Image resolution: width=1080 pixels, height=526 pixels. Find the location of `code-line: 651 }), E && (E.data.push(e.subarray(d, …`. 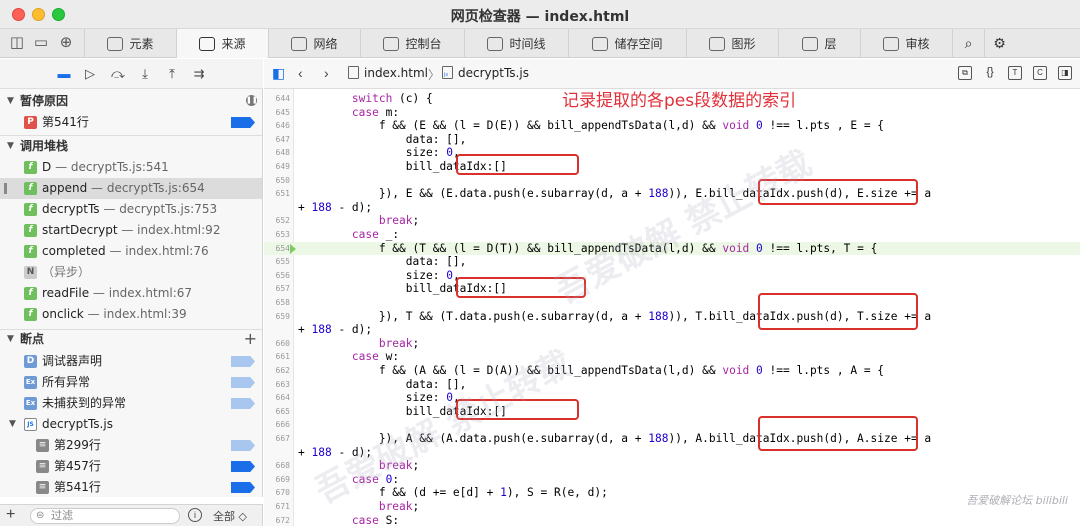

code-line: 651 }), E && (E.data.push(e.subarray(d, … is located at coordinates (672, 194).